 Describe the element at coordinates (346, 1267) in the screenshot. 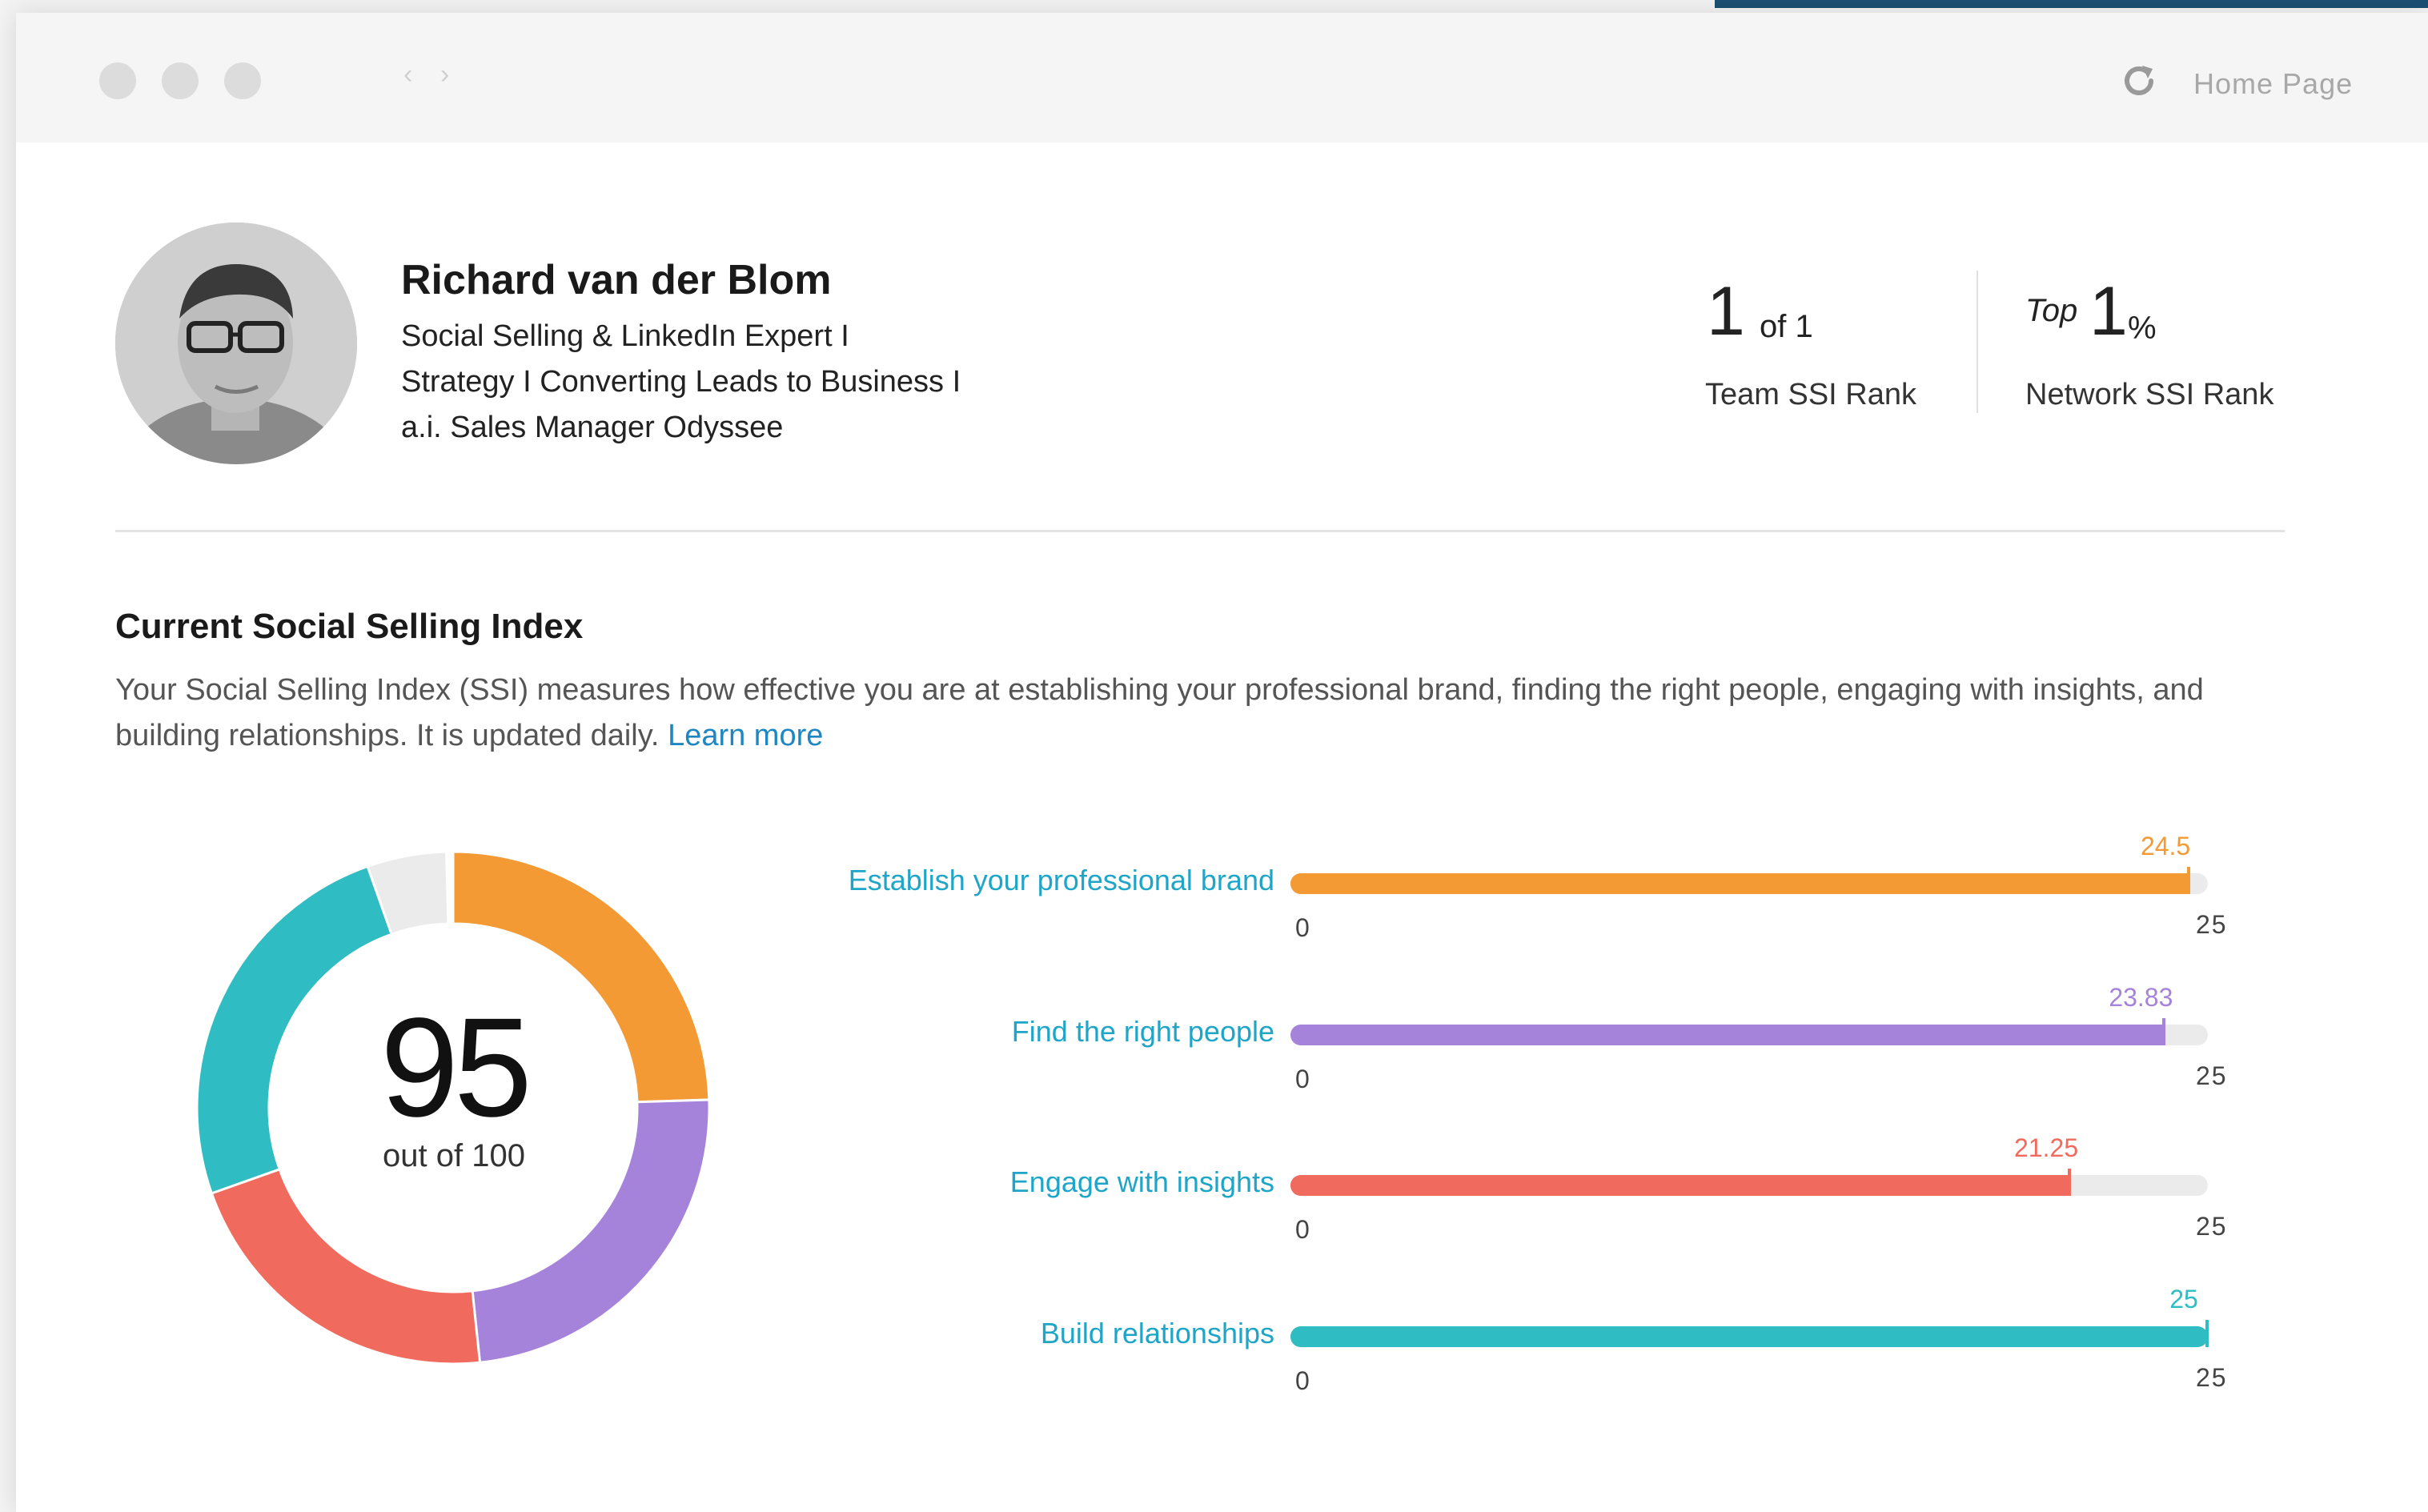

I see `donut-slice-insights` at that location.